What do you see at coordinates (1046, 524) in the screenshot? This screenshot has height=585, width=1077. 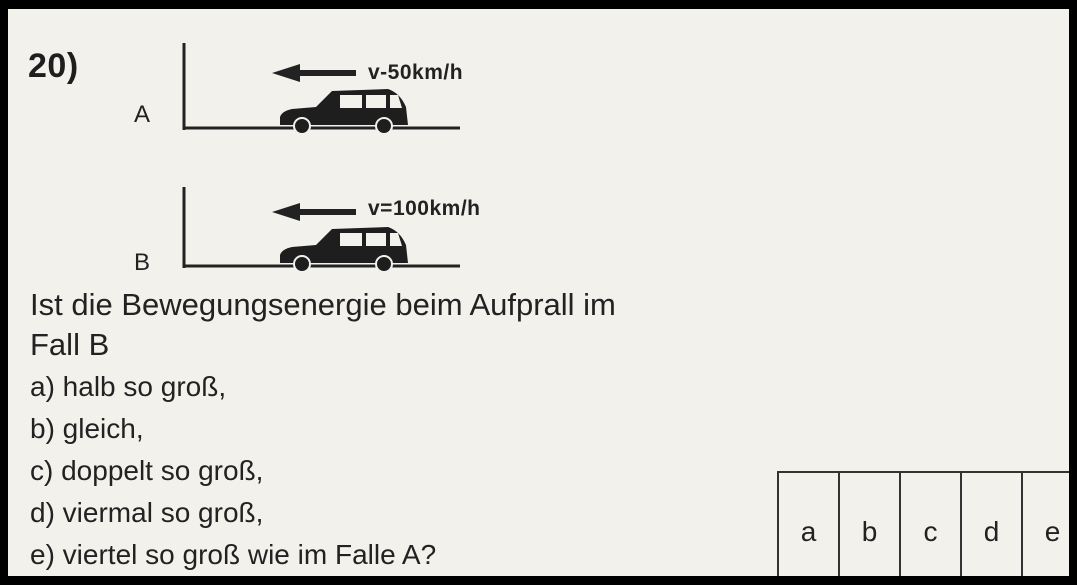 I see `answer-cell-e: e` at bounding box center [1046, 524].